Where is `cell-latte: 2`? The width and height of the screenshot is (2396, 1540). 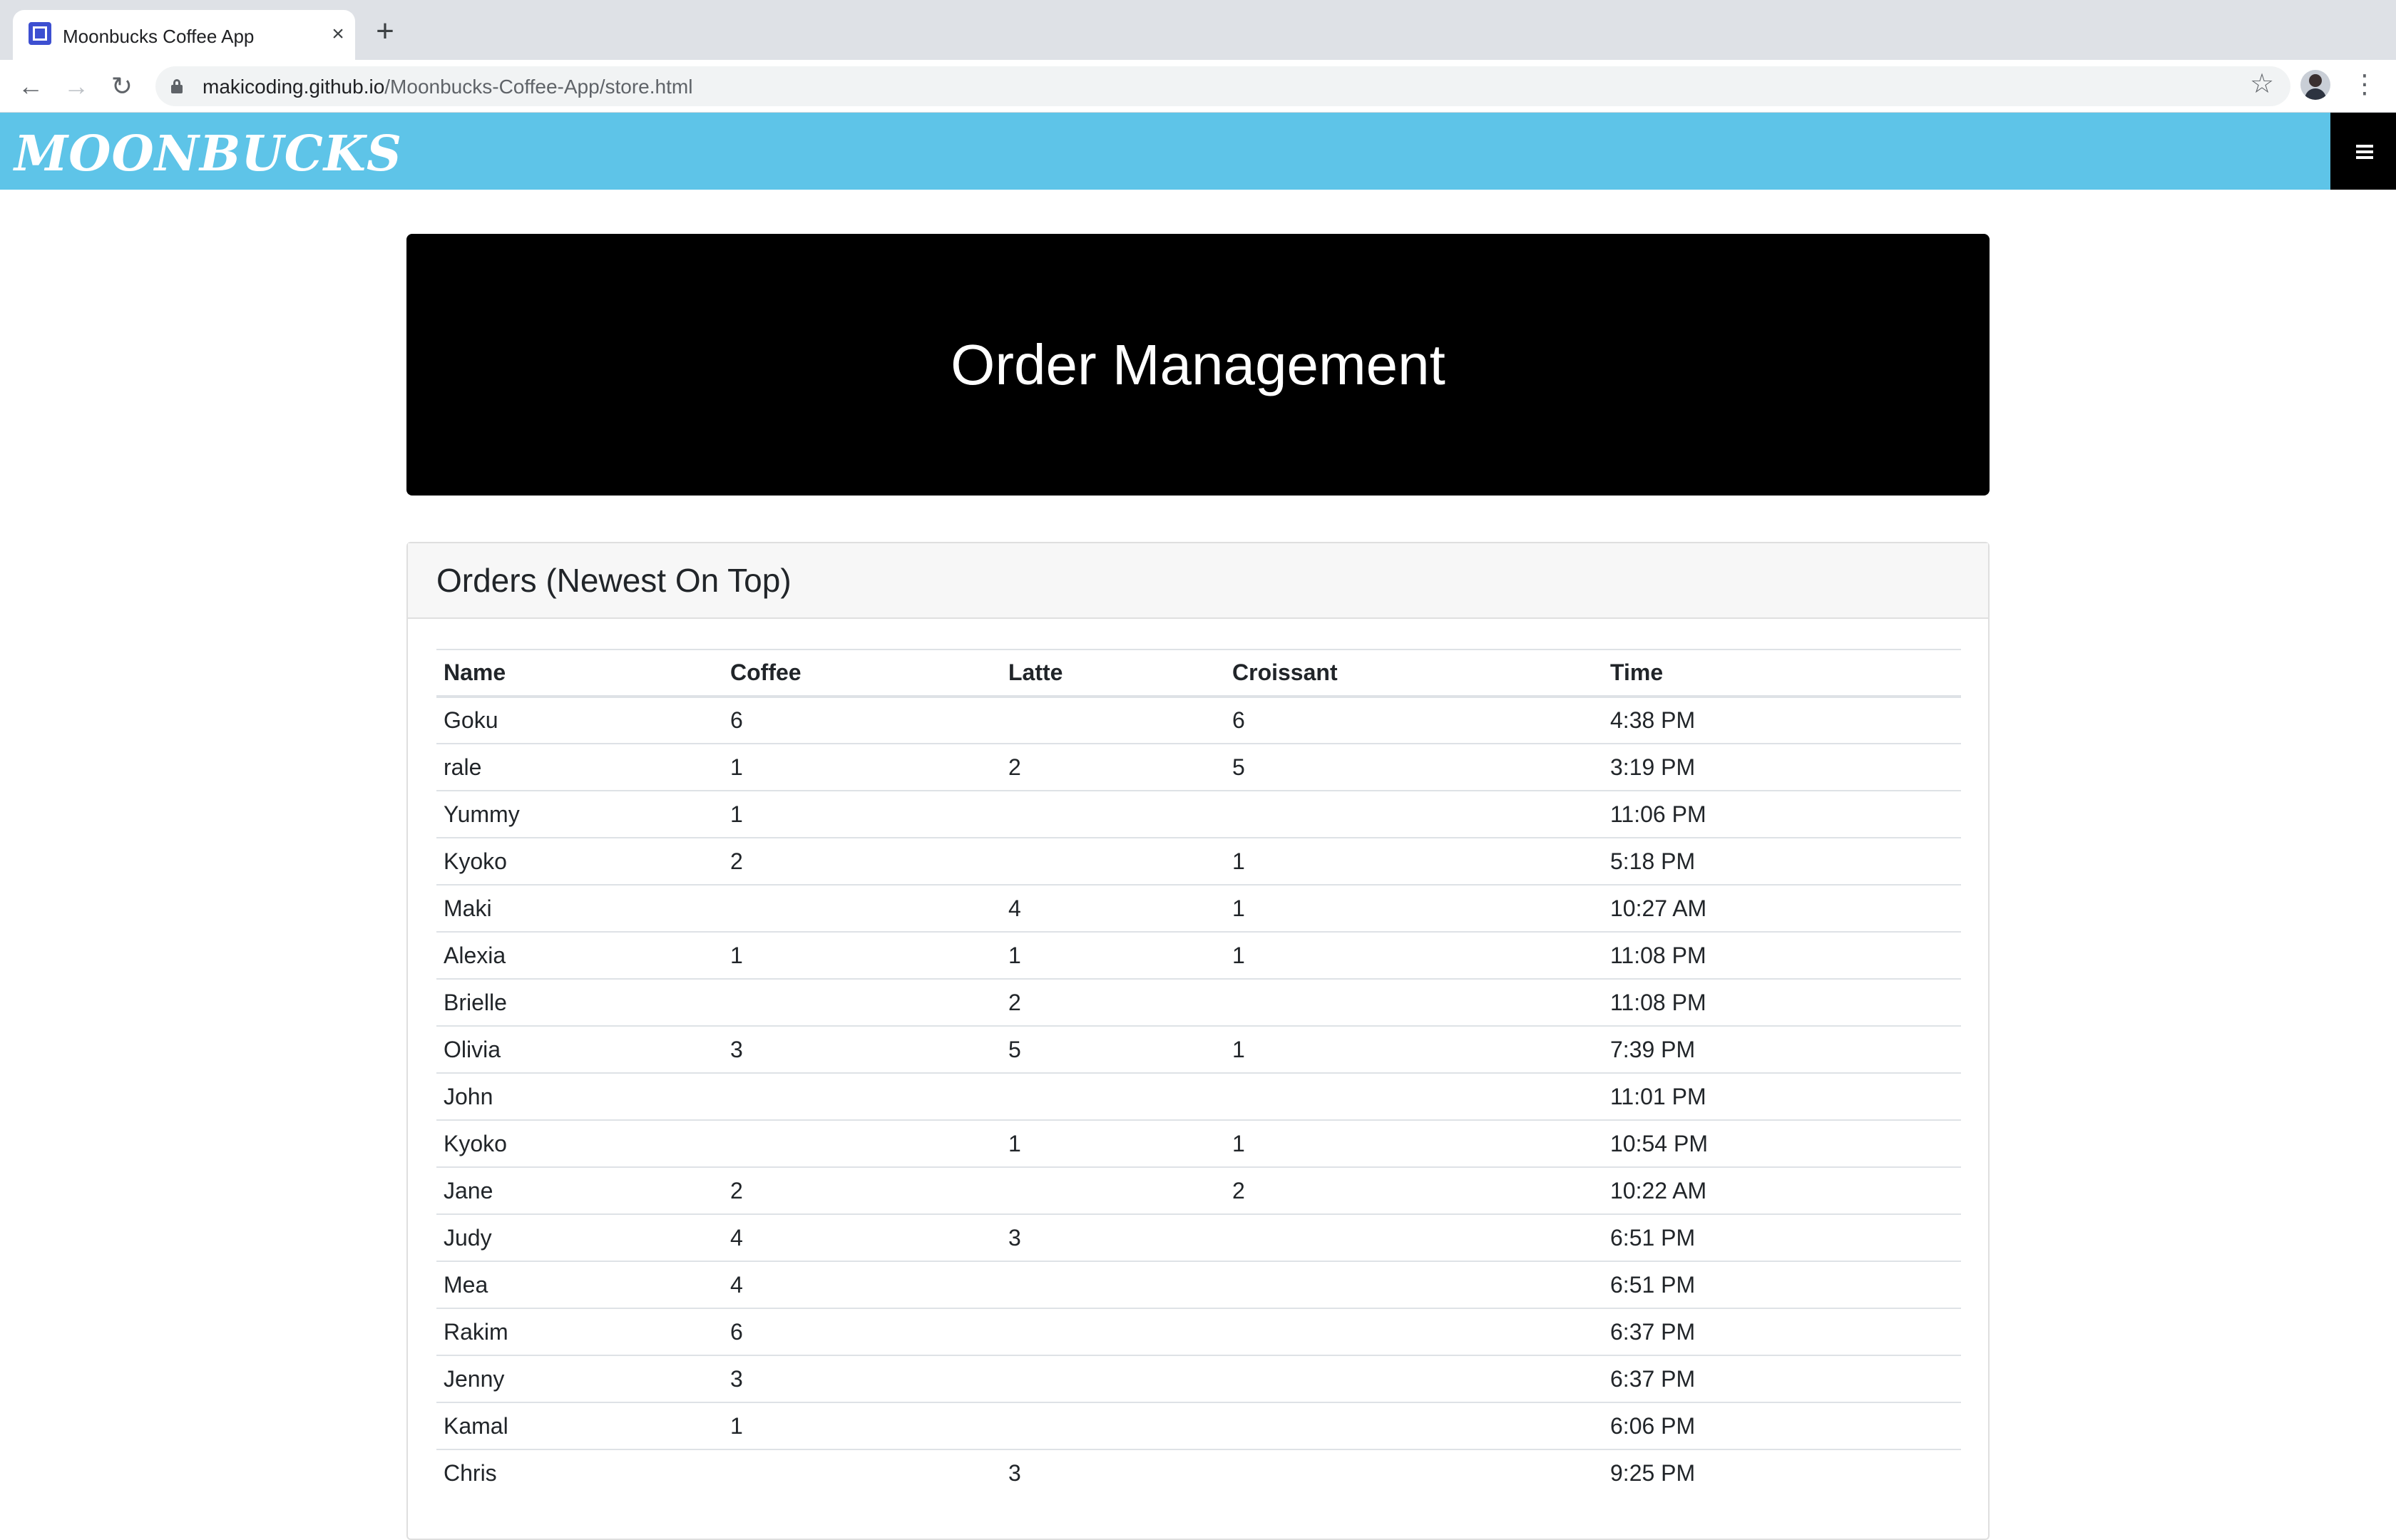 cell-latte: 2 is located at coordinates (1113, 767).